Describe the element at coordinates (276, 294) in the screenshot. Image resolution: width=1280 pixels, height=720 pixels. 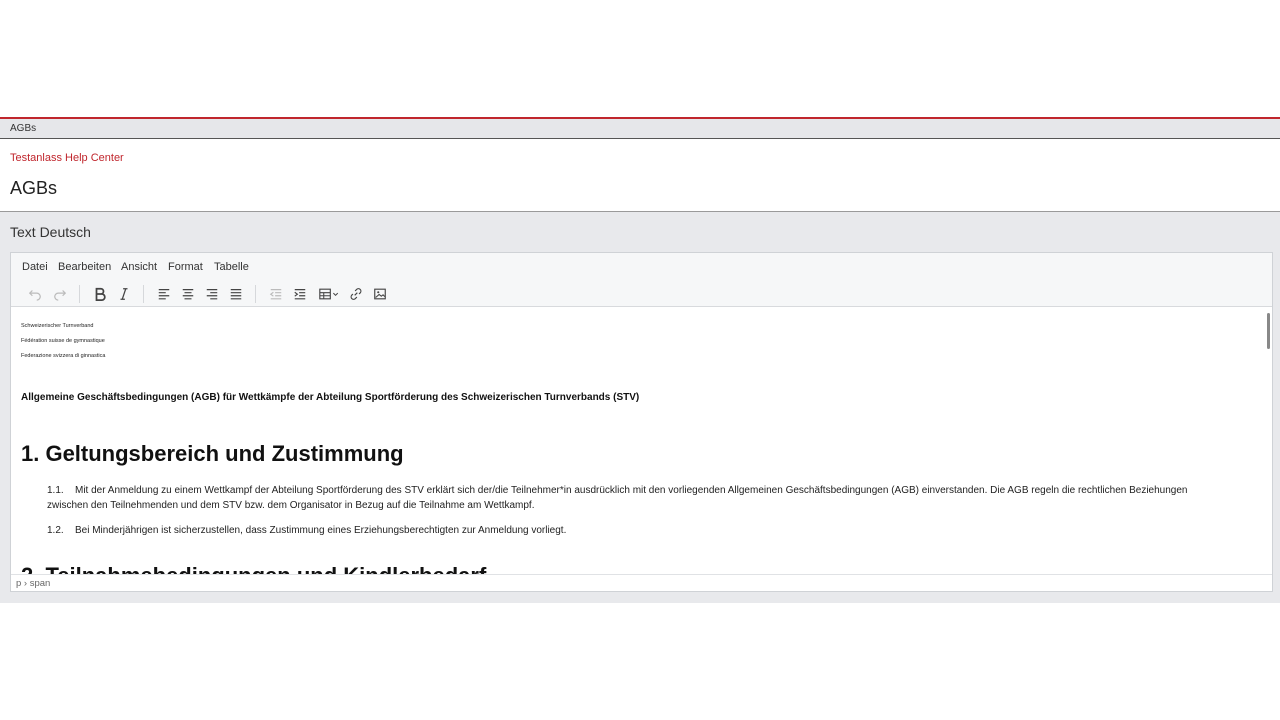
I see `outdent-icon` at that location.